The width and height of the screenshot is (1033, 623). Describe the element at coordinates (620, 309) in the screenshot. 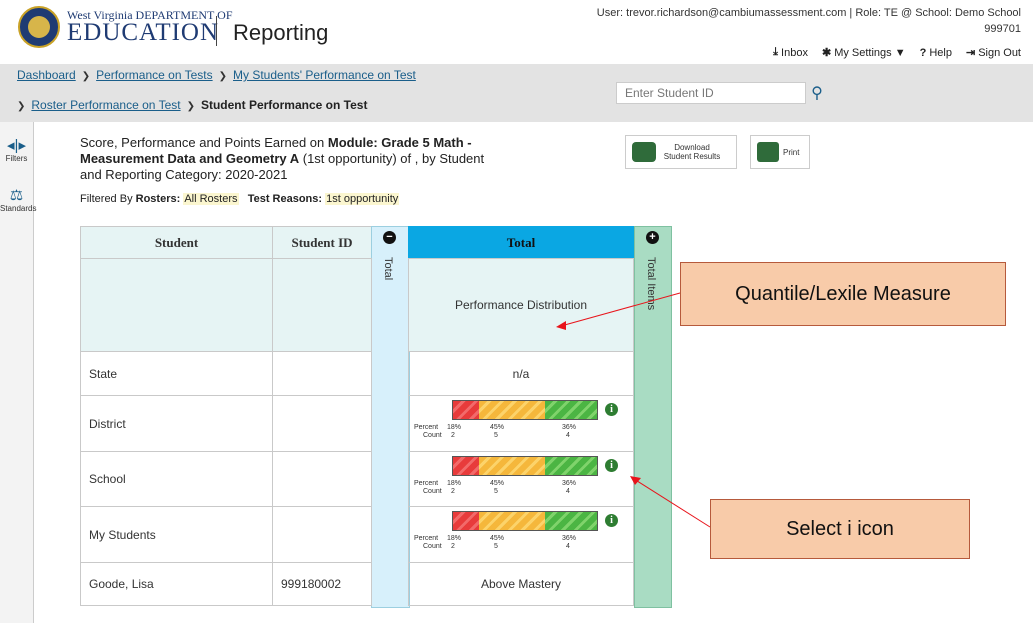

I see `arrow-quantile` at that location.